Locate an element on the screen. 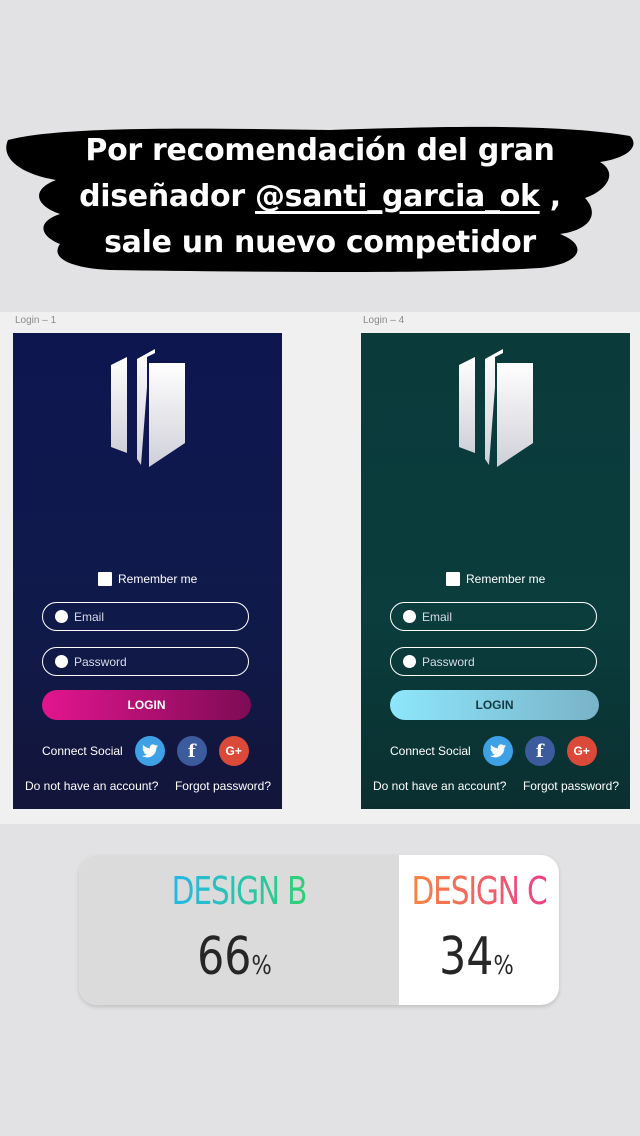  poll-b-unit: % is located at coordinates (261, 966).